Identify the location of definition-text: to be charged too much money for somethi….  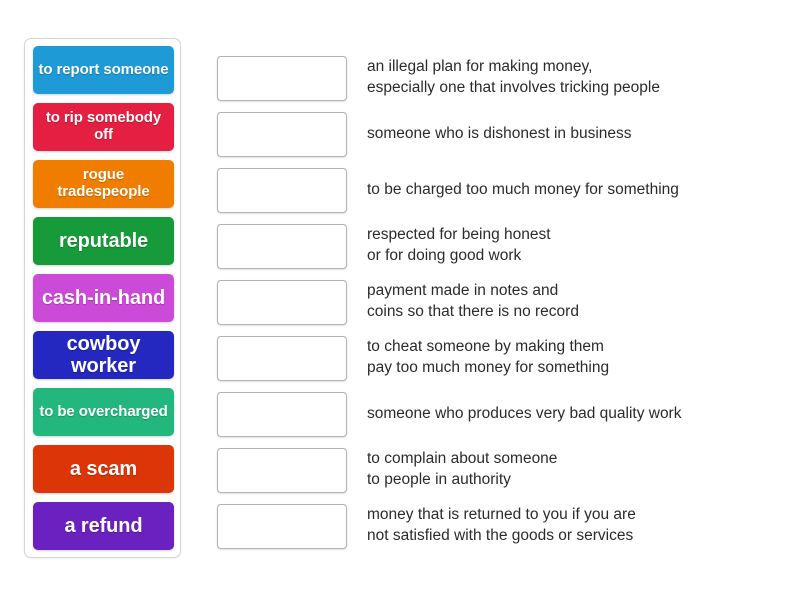
(523, 189).